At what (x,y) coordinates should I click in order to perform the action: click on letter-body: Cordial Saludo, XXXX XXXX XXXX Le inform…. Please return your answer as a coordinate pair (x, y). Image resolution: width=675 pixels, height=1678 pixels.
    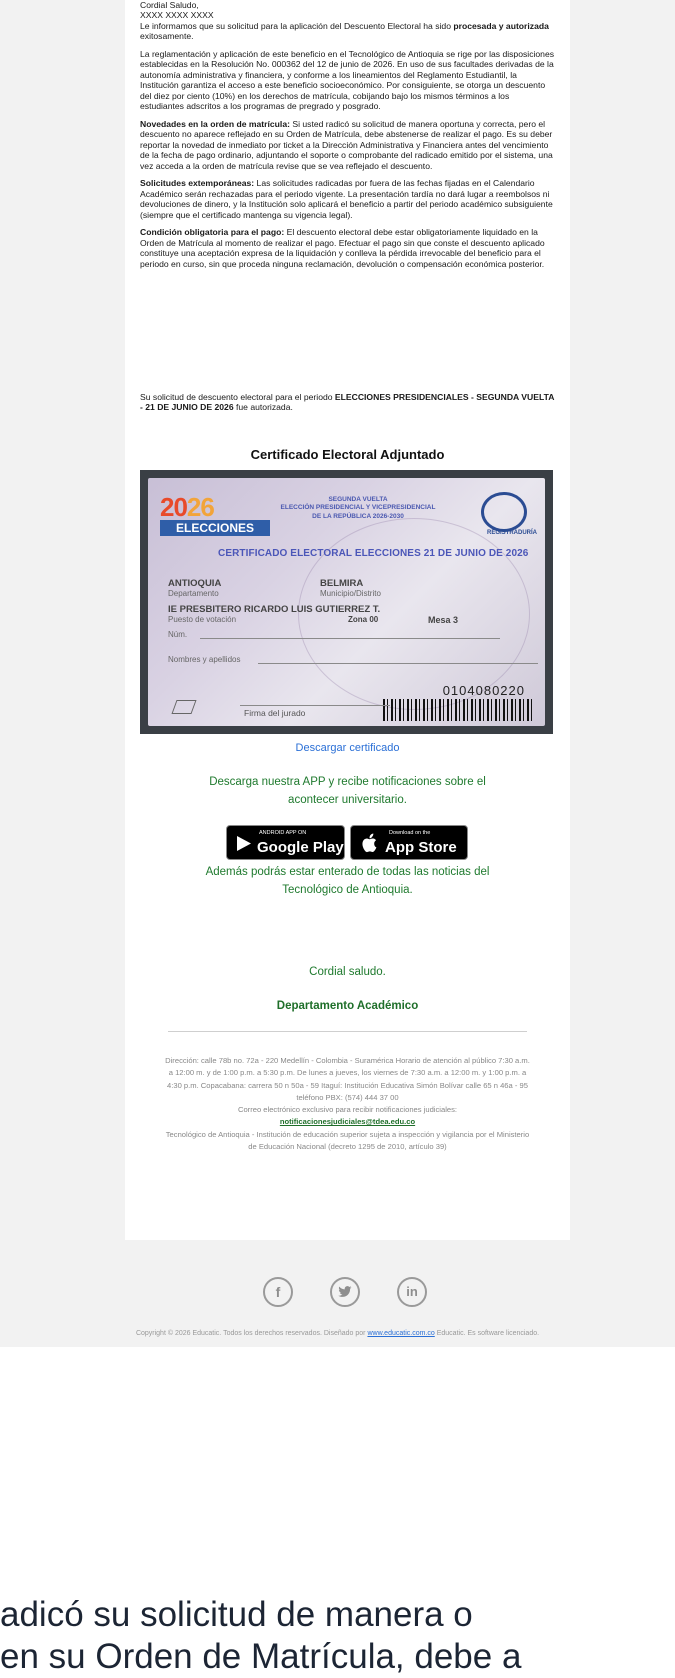
    Looking at the image, I should click on (347, 138).